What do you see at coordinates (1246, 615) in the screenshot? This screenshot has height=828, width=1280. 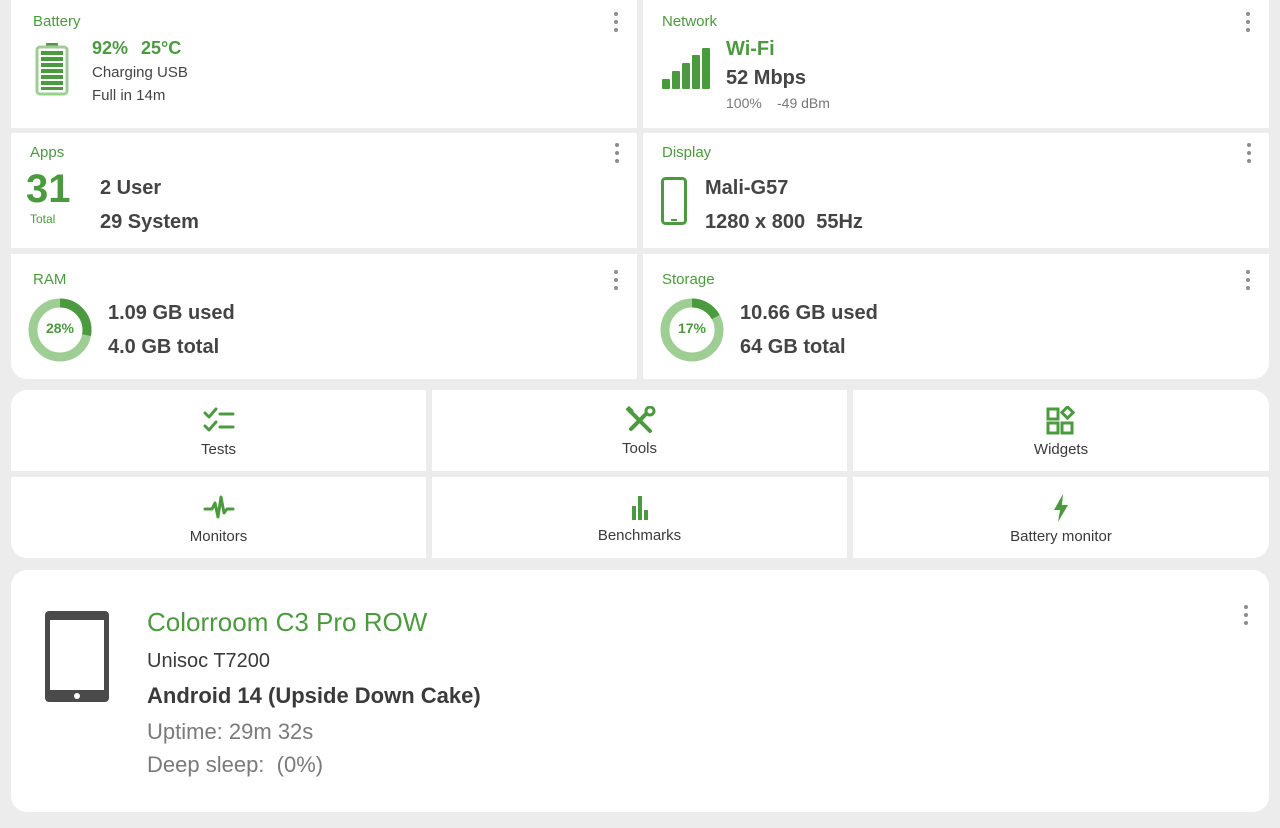 I see `device-more-icon` at bounding box center [1246, 615].